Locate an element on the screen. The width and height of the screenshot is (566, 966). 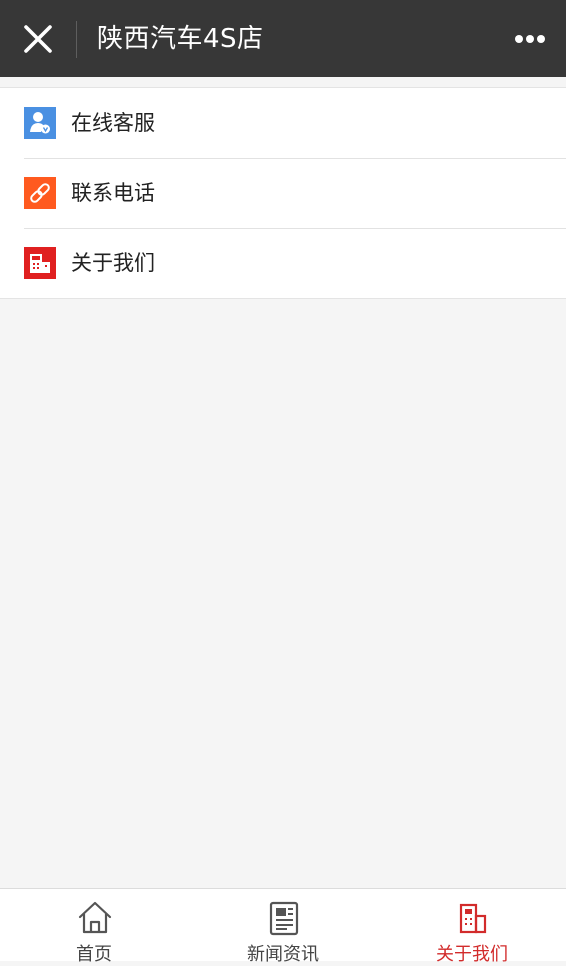
more-options-button is located at coordinates (530, 39).